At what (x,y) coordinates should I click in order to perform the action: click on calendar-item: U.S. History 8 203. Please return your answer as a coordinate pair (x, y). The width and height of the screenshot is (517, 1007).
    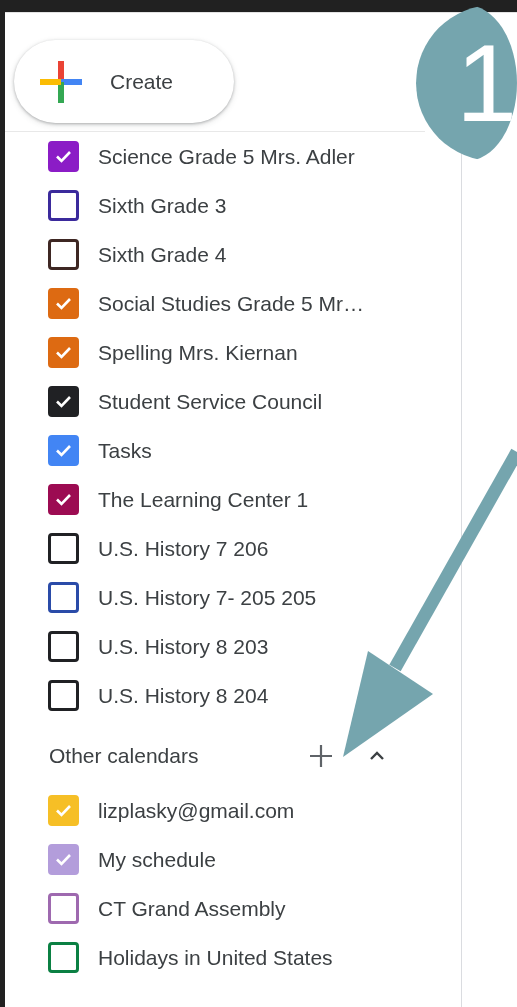
    Looking at the image, I should click on (137, 646).